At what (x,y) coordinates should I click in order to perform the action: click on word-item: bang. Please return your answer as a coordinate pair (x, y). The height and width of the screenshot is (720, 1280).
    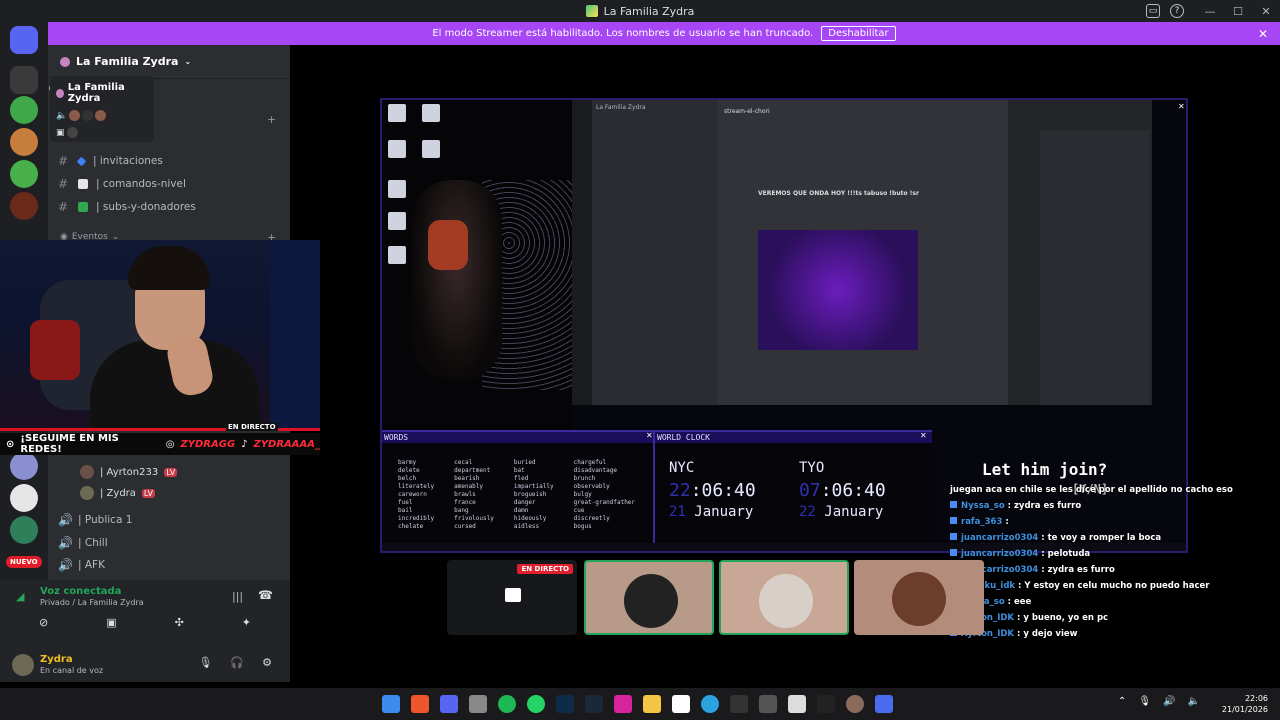
    Looking at the image, I should click on (461, 510).